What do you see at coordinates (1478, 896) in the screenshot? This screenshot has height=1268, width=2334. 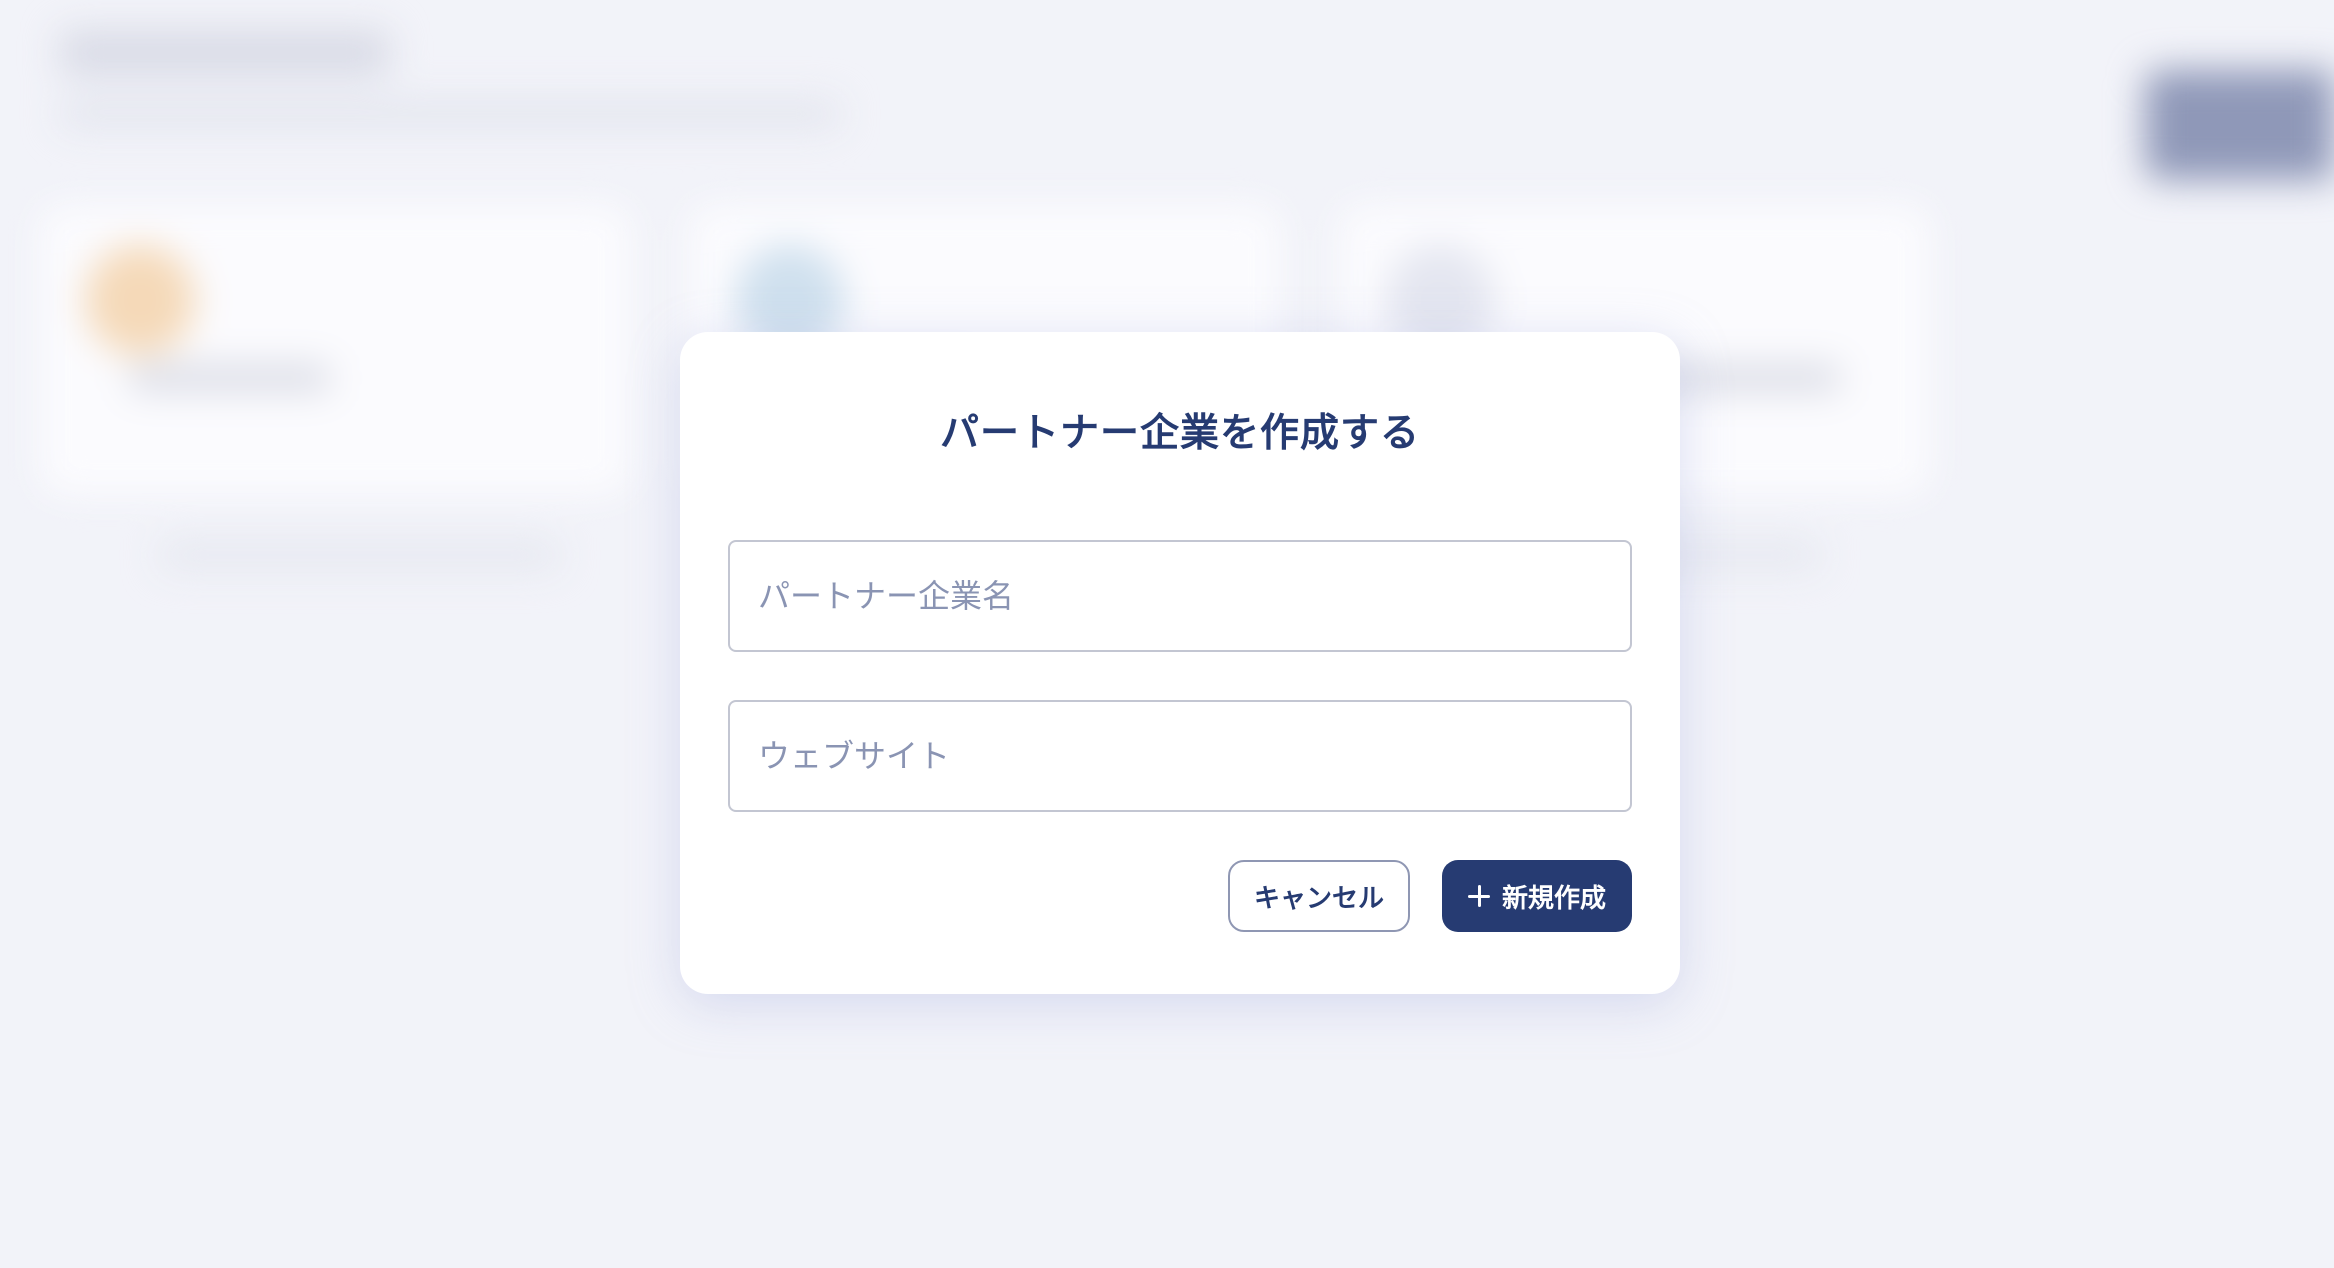 I see `plus-icon` at bounding box center [1478, 896].